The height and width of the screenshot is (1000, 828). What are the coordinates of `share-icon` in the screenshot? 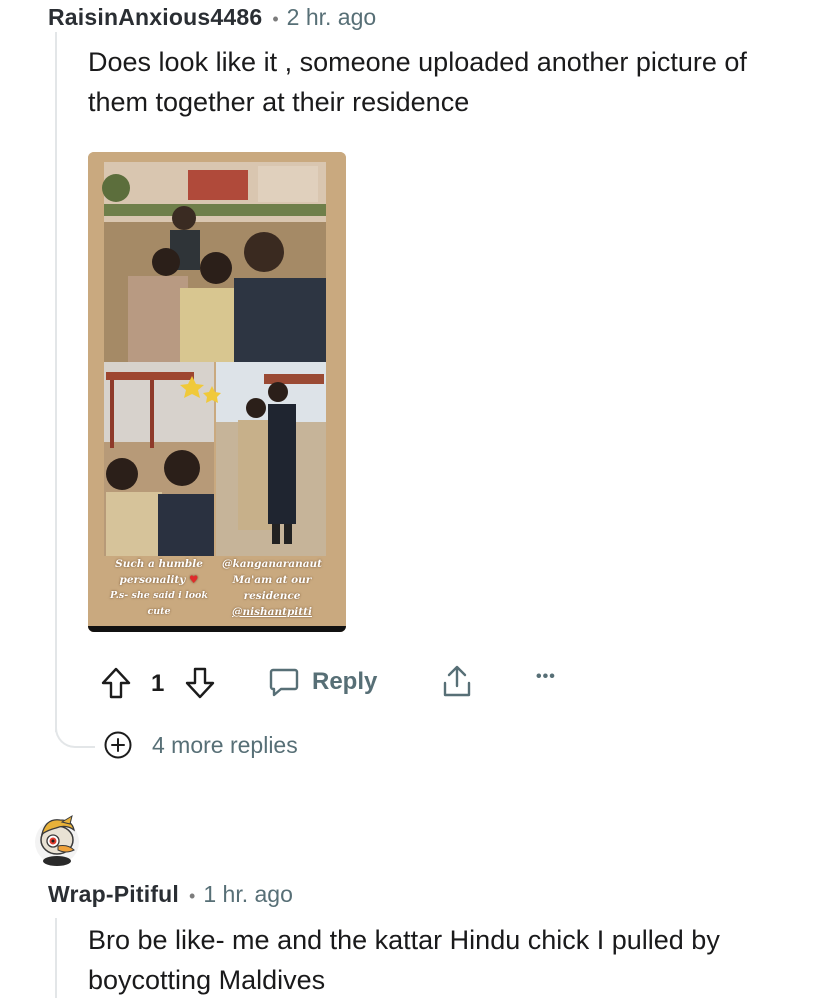 It's located at (457, 681).